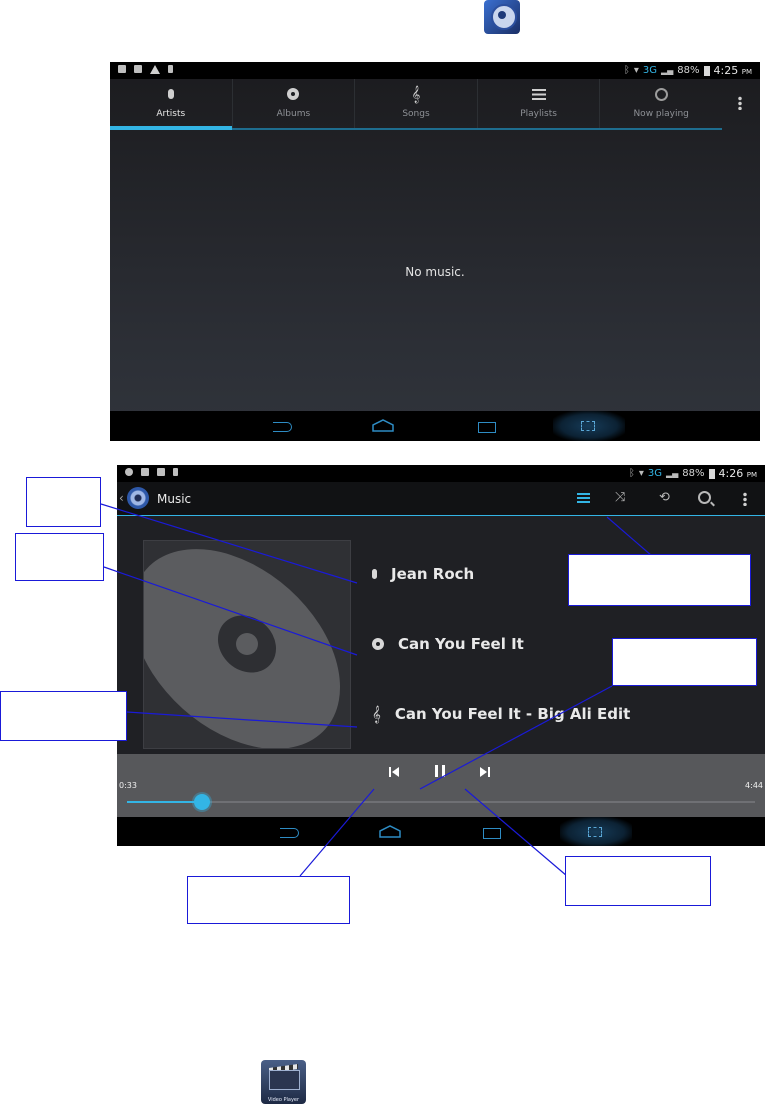  What do you see at coordinates (283, 1082) in the screenshot?
I see `video-player-app-icon: Video Player` at bounding box center [283, 1082].